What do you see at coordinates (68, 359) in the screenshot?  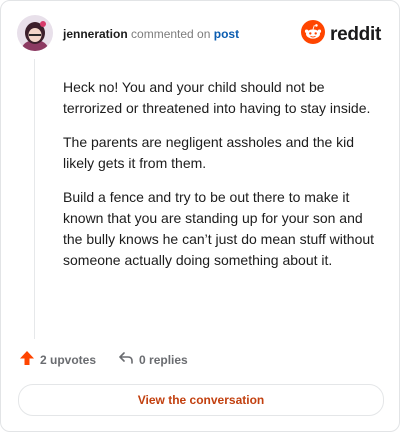 I see `upvote-count: 2 upvotes` at bounding box center [68, 359].